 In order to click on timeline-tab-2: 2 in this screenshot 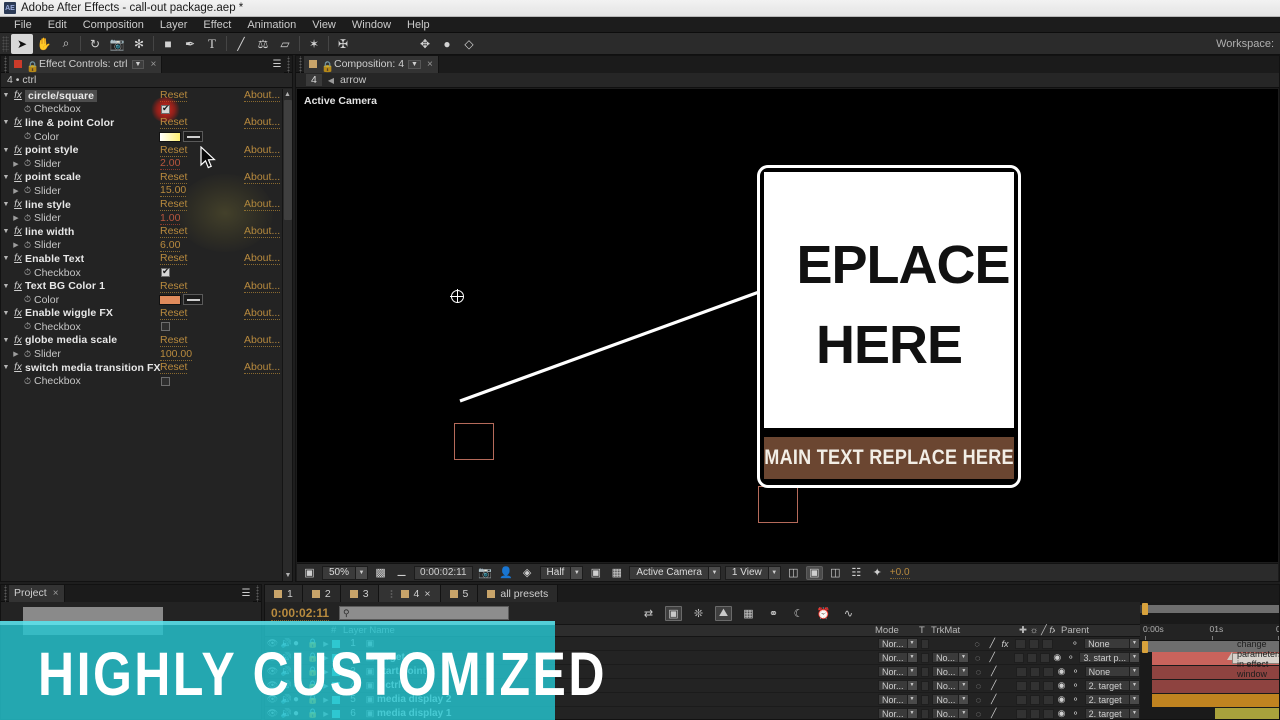, I will do `click(321, 593)`.